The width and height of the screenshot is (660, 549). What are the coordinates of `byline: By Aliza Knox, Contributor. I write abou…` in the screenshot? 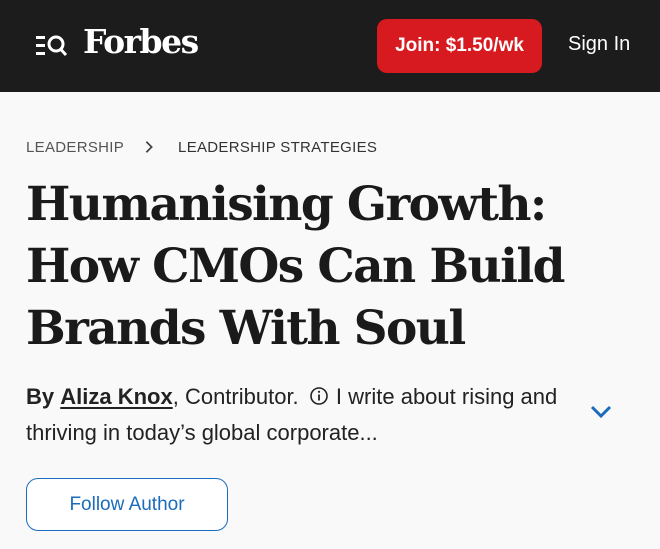 It's located at (296, 415).